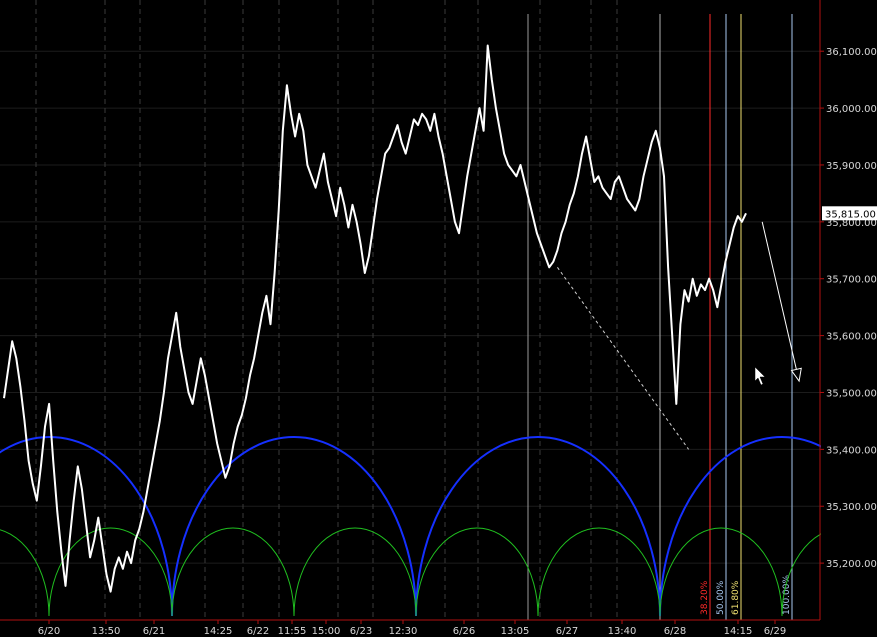 The width and height of the screenshot is (877, 637). Describe the element at coordinates (851, 166) in the screenshot. I see `price-tick-label: 35,900.00` at that location.